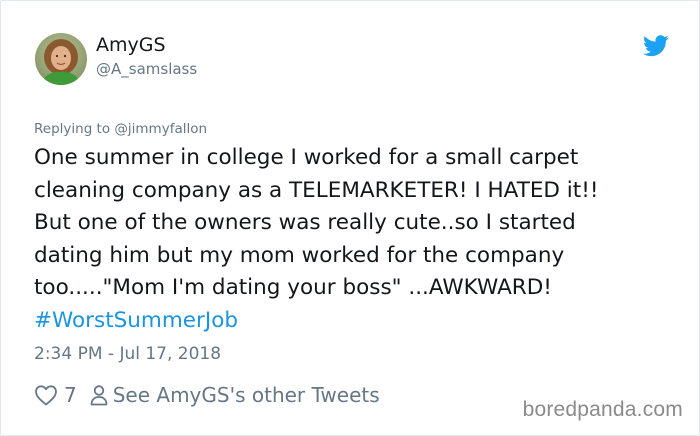  I want to click on avatar-image, so click(61, 59).